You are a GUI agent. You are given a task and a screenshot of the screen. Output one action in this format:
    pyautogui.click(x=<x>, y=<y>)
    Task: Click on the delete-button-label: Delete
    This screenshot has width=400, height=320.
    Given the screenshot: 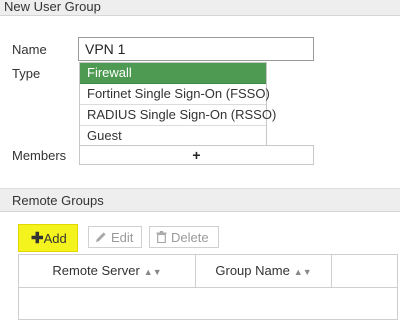 What is the action you would take?
    pyautogui.click(x=190, y=237)
    